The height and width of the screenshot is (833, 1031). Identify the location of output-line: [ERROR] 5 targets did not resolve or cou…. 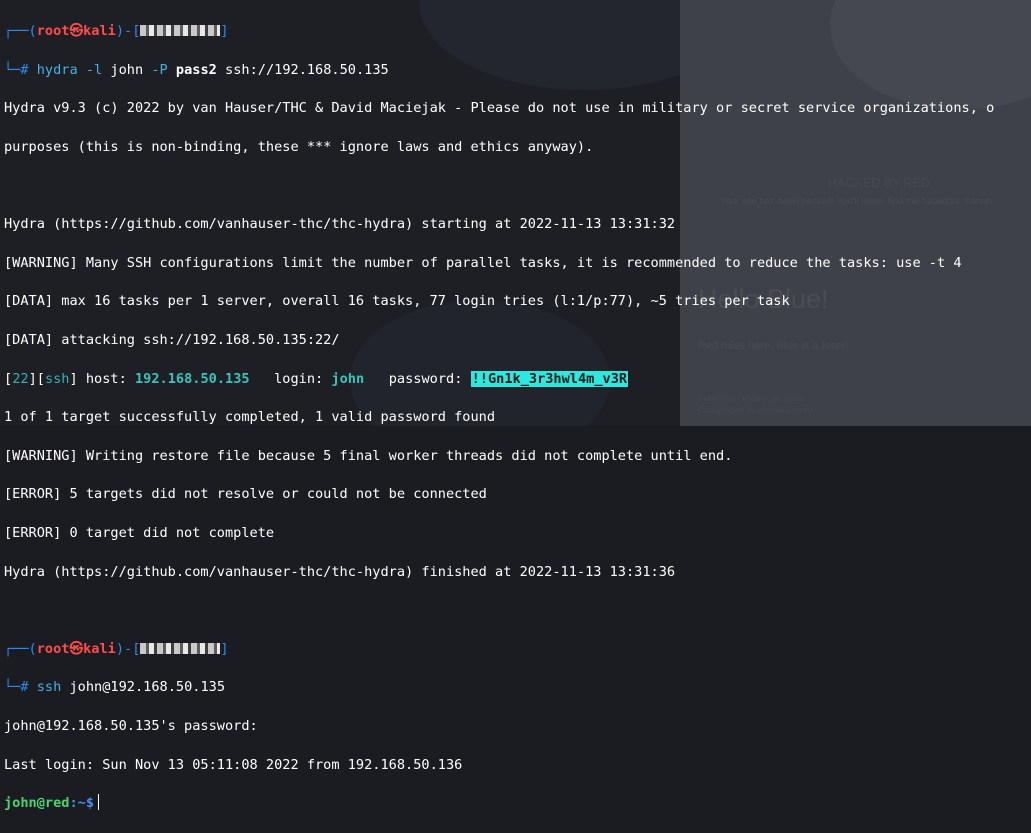
(245, 494).